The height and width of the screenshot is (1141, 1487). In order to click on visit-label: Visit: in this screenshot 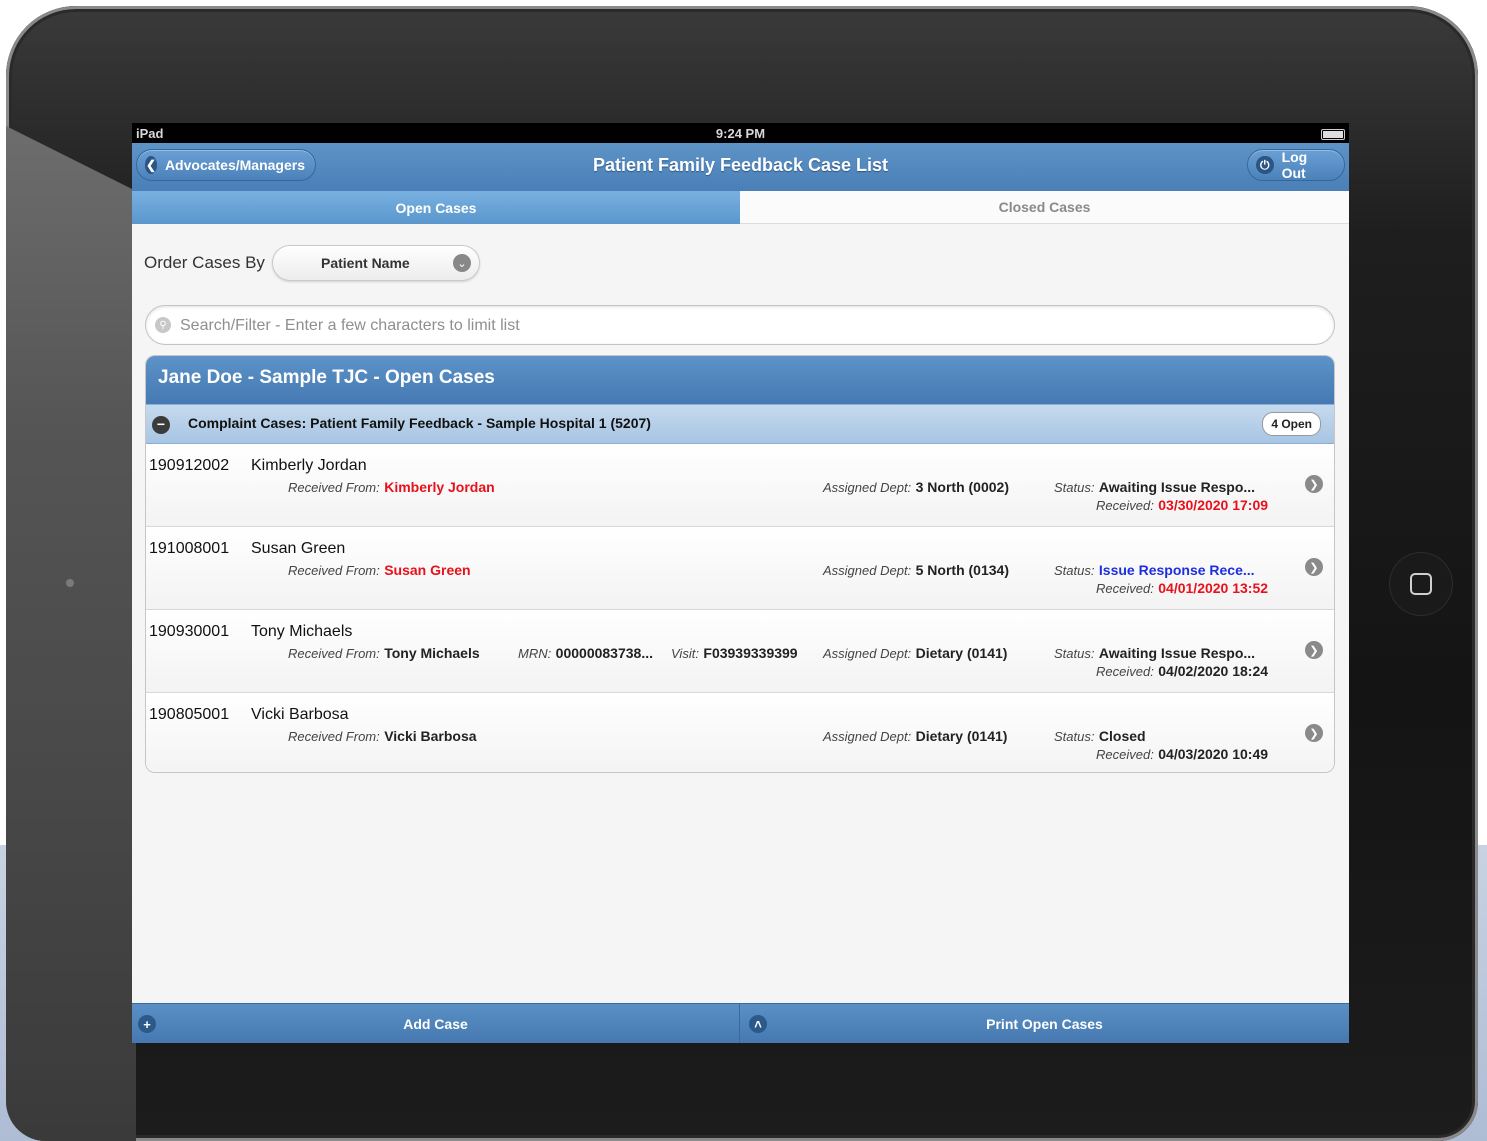, I will do `click(685, 653)`.